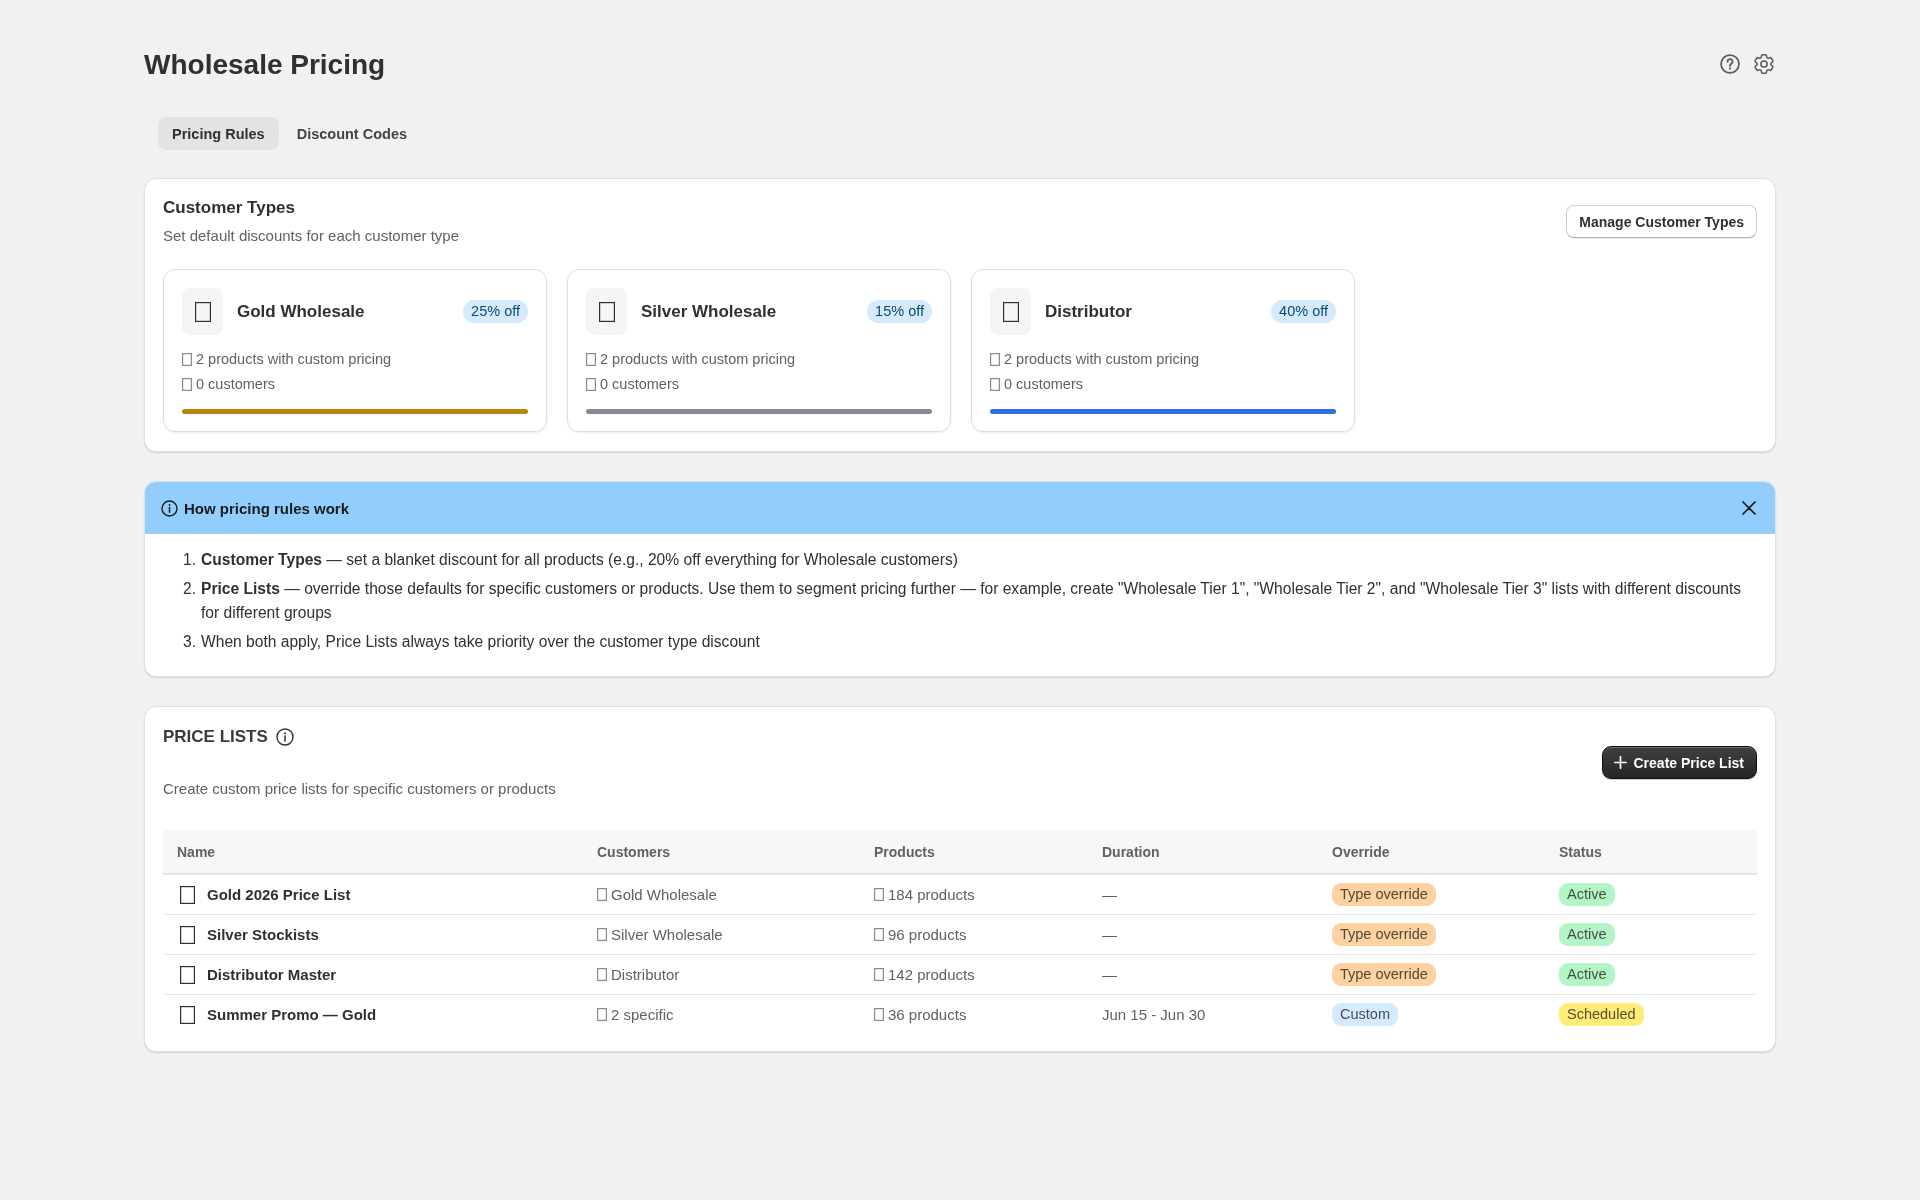 The height and width of the screenshot is (1200, 1920). I want to click on status-badge: Scheduled, so click(1601, 1014).